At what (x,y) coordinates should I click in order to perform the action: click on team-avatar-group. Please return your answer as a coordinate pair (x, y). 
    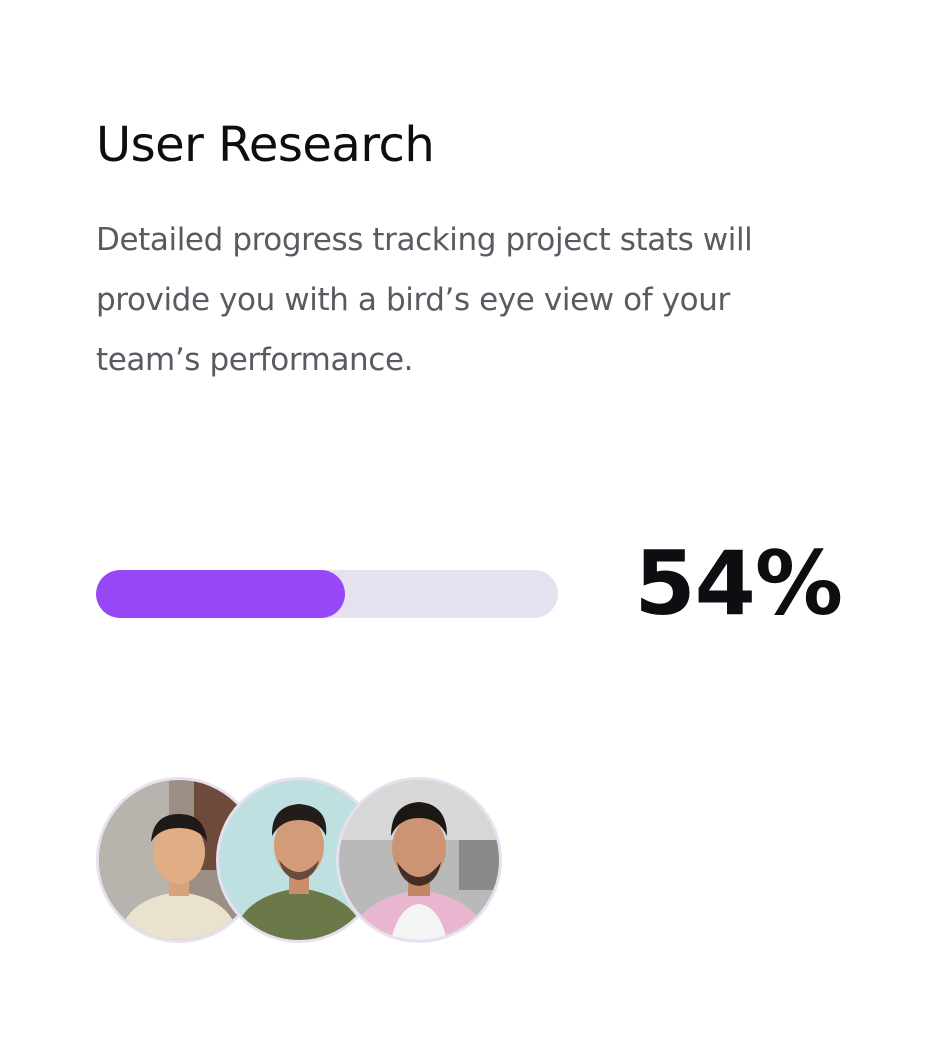
    Looking at the image, I should click on (306, 862).